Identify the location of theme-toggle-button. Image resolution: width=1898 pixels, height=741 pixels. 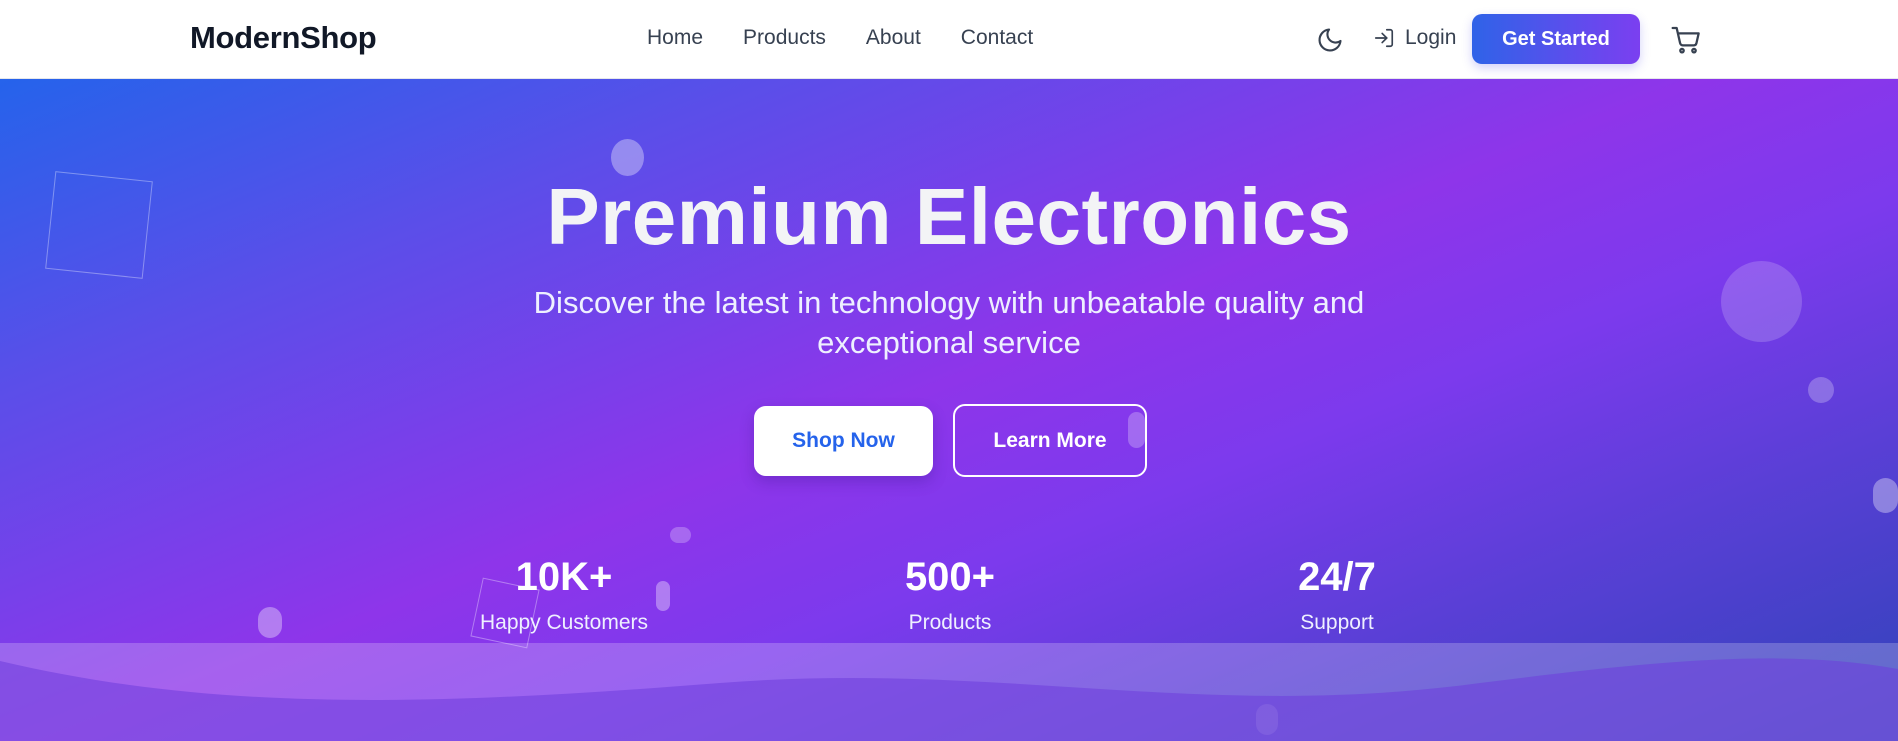
(1330, 40).